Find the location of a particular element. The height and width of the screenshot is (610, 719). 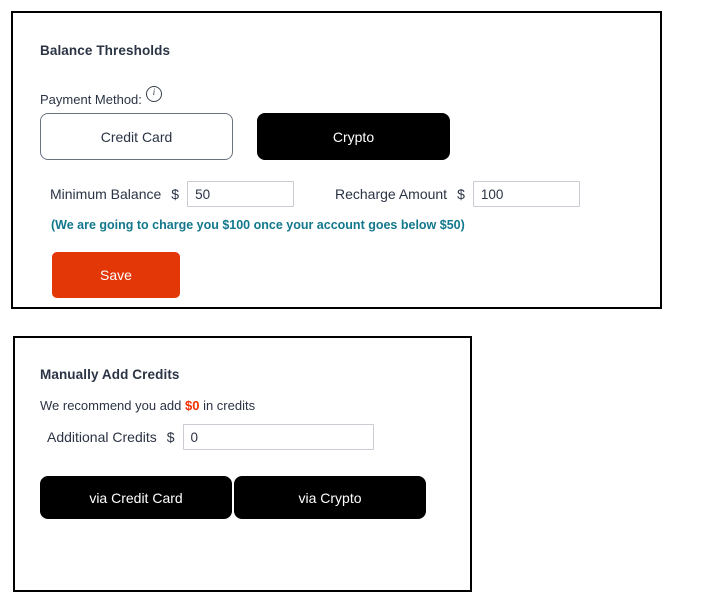

recommendation-prefix: We recommend you add is located at coordinates (112, 405).